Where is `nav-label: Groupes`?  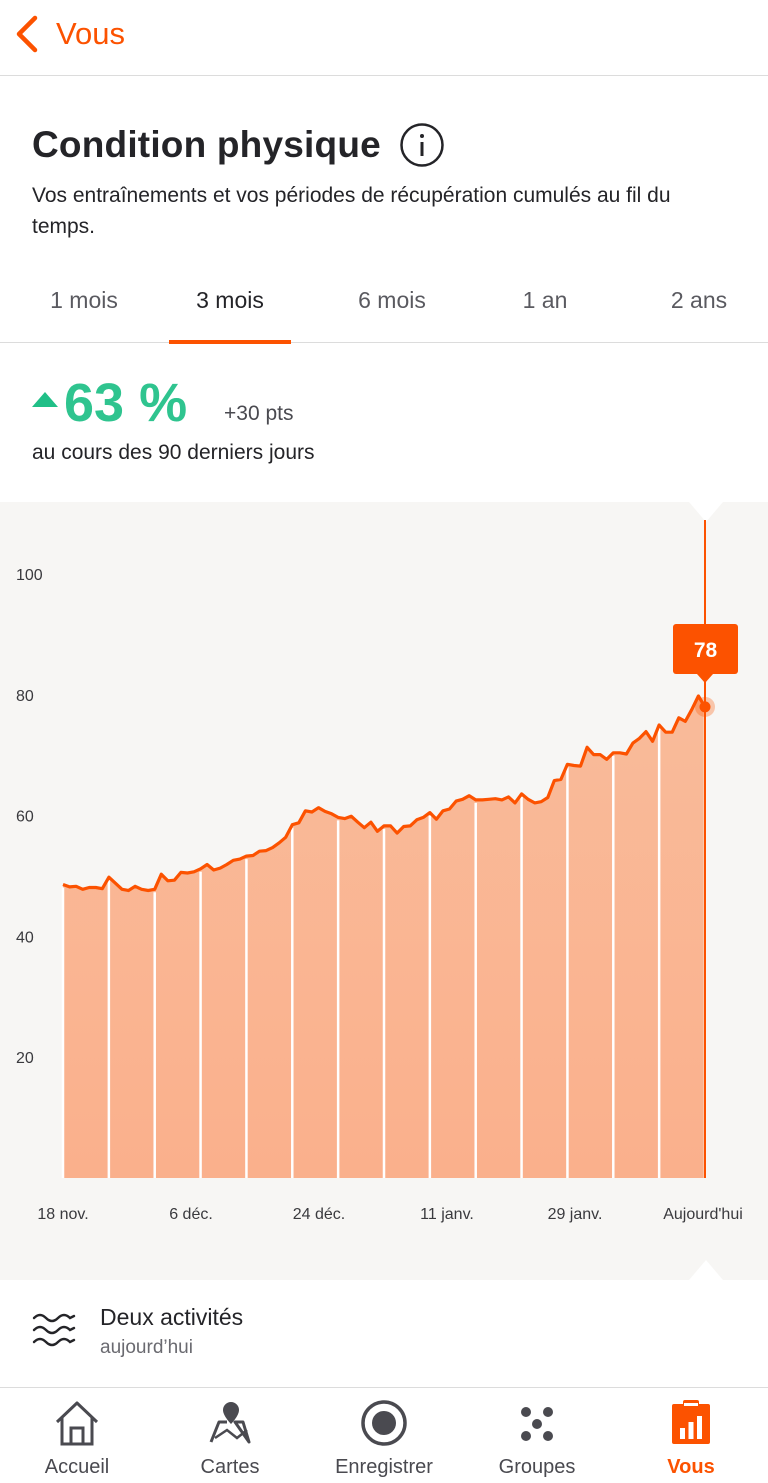
nav-label: Groupes is located at coordinates (537, 1467).